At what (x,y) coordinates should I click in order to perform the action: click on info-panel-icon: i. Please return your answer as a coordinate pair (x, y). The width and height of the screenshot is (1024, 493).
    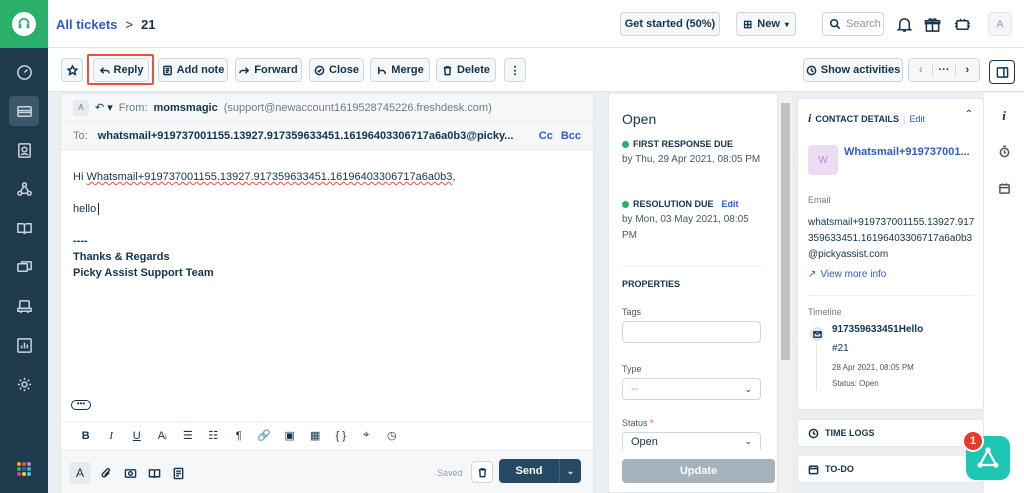
    Looking at the image, I should click on (1004, 116).